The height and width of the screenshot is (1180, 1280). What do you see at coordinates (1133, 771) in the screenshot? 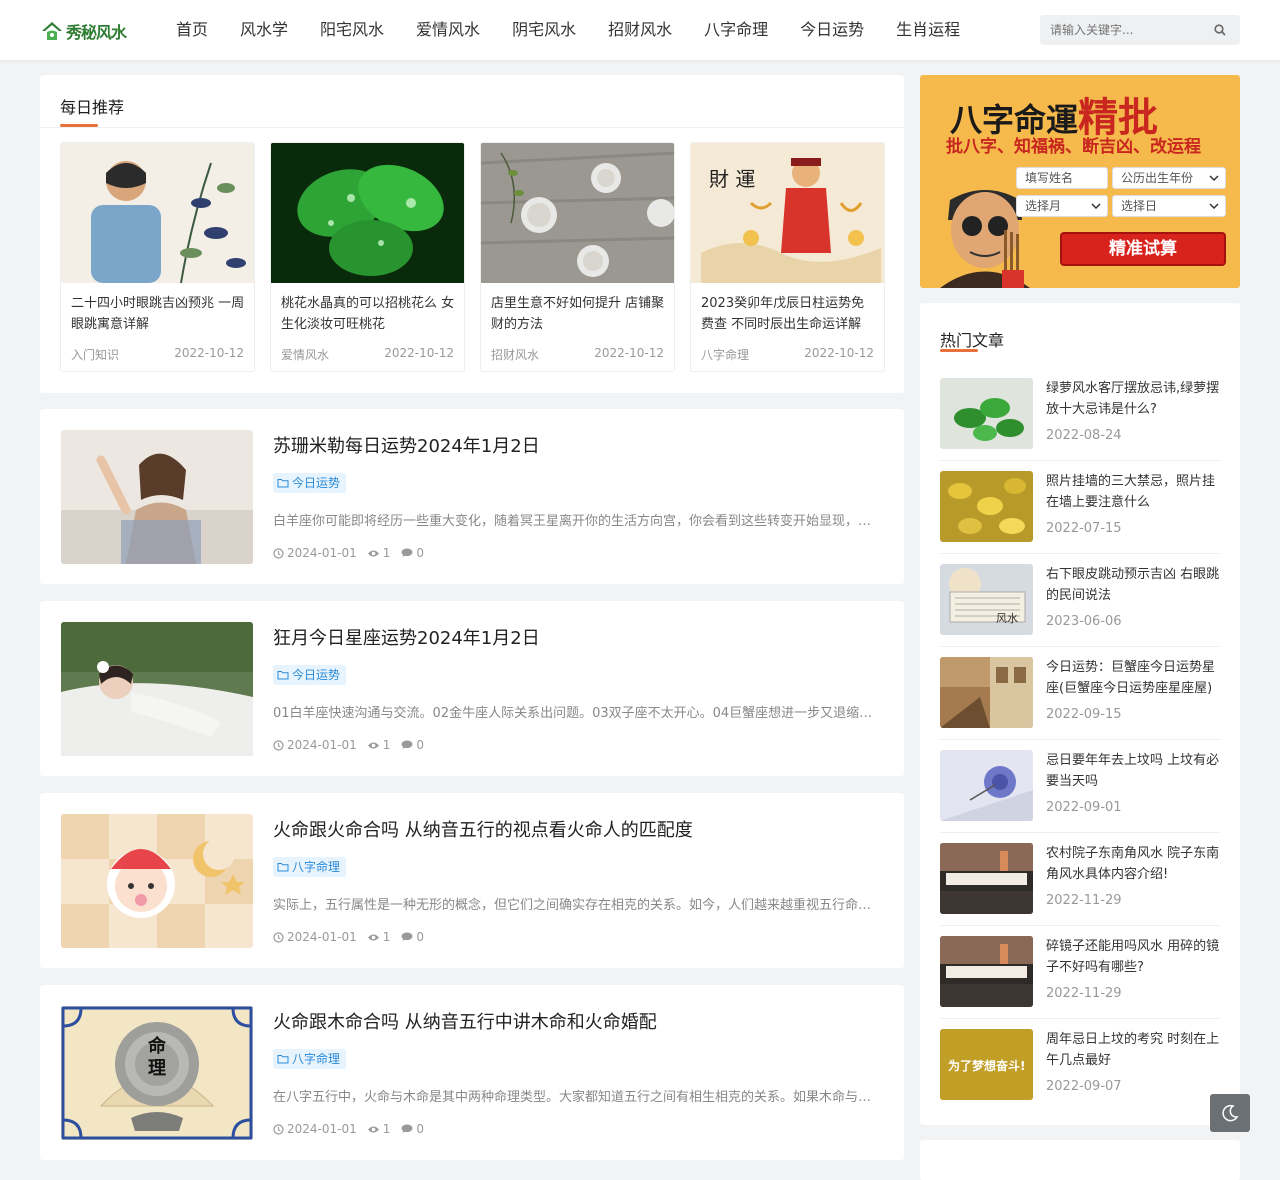
I see `hot-article-title: 忌日要年年去上坟吗 上坟有必要当天吗` at bounding box center [1133, 771].